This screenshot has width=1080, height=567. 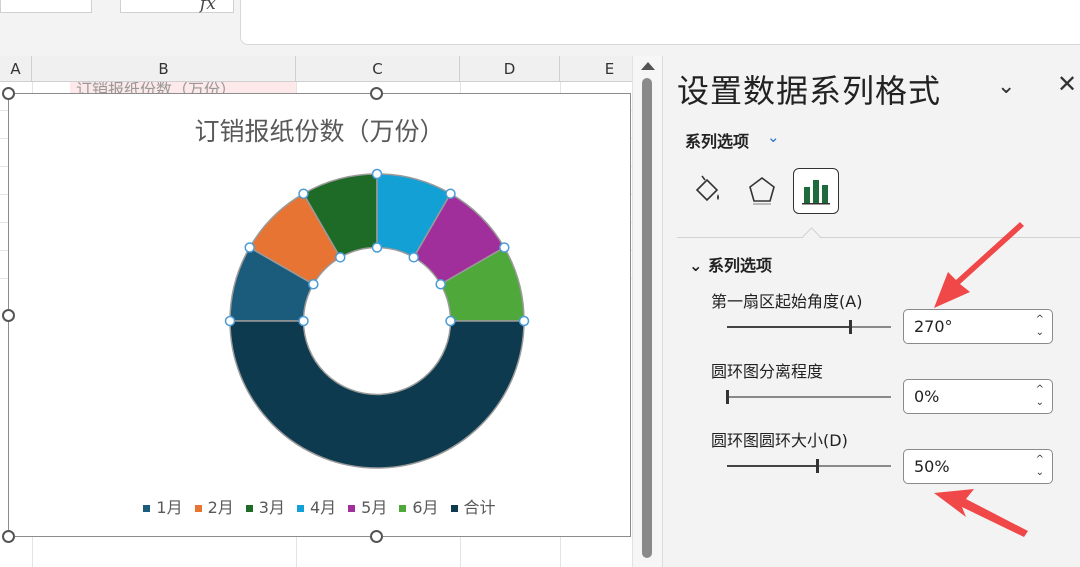 What do you see at coordinates (739, 265) in the screenshot?
I see `section-header-label: 系列选项` at bounding box center [739, 265].